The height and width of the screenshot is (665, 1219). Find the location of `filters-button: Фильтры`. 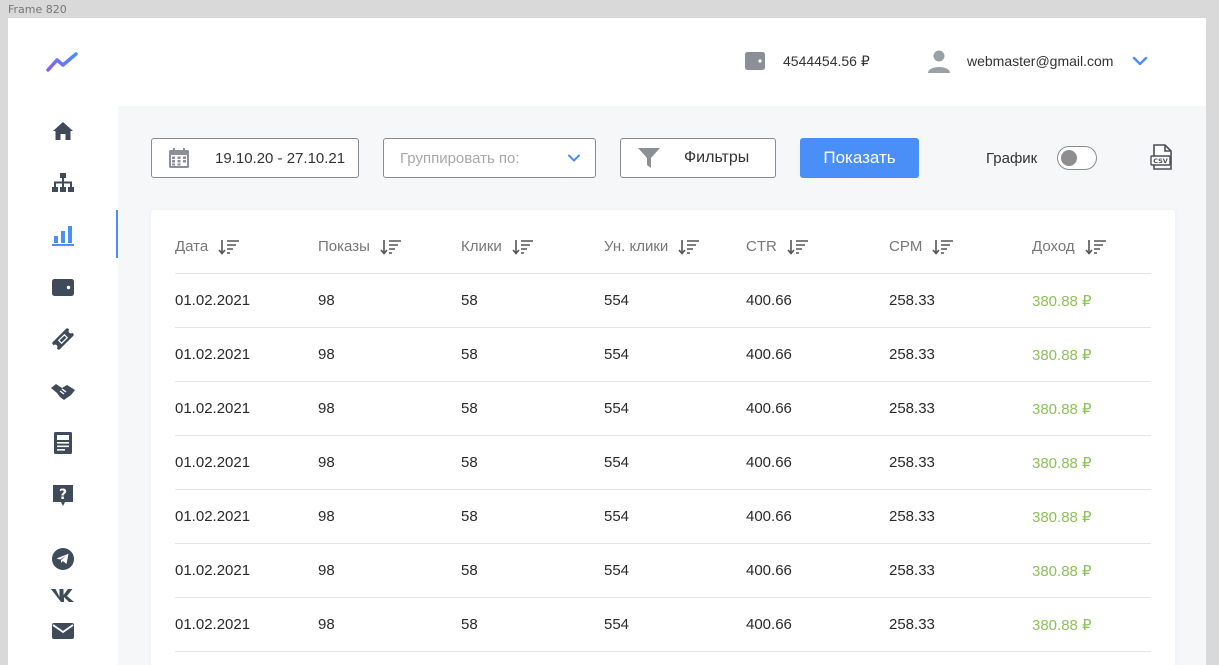

filters-button: Фильтры is located at coordinates (698, 158).